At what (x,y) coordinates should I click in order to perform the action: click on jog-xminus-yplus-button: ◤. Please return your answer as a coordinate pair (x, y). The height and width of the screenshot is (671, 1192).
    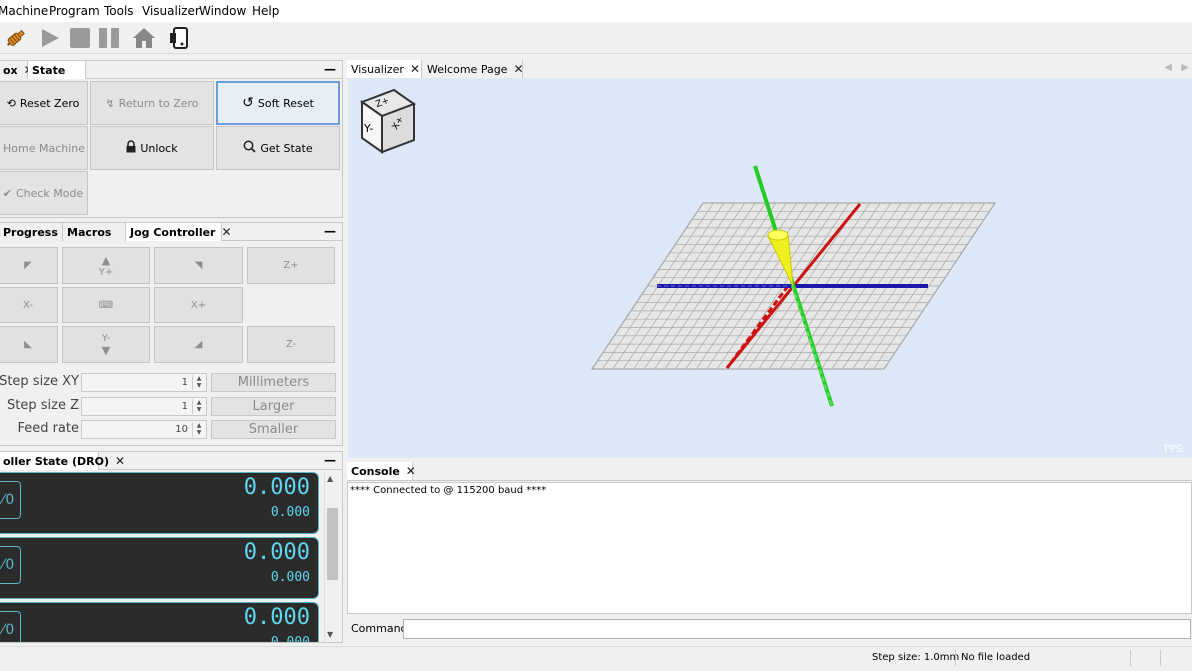
    Looking at the image, I should click on (29, 265).